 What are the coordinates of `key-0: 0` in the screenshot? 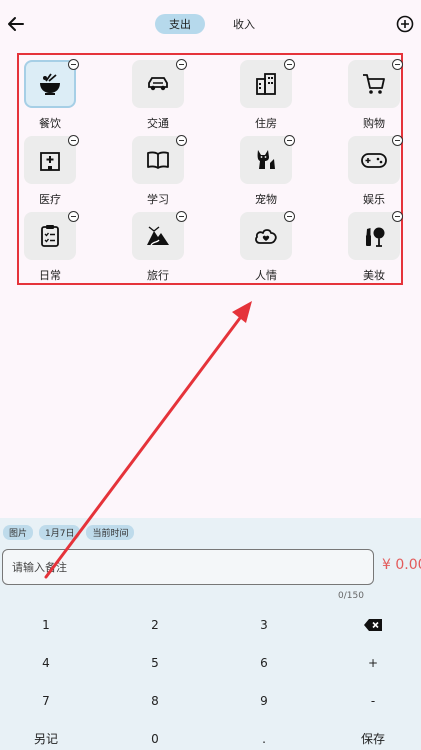 It's located at (155, 737).